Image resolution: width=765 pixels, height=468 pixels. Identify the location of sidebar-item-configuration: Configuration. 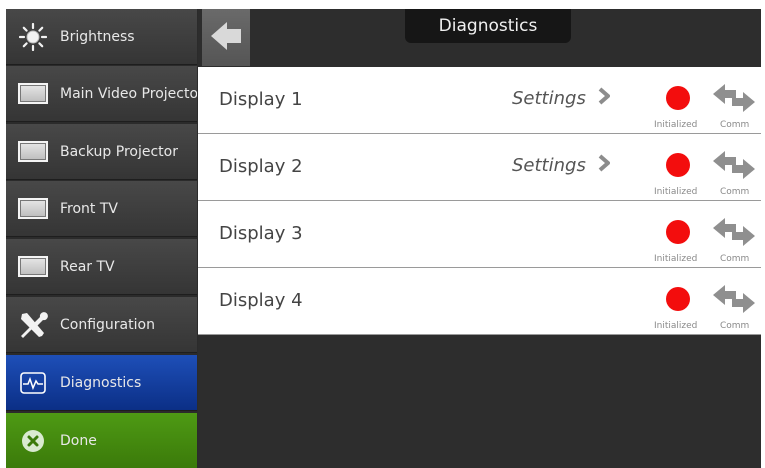
(101, 325).